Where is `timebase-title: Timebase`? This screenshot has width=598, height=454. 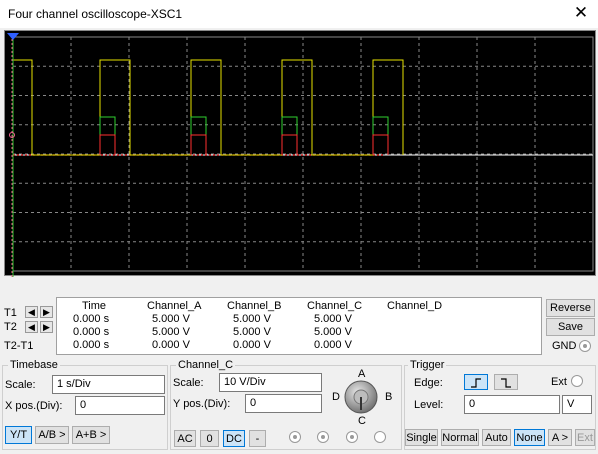 timebase-title: Timebase is located at coordinates (34, 365).